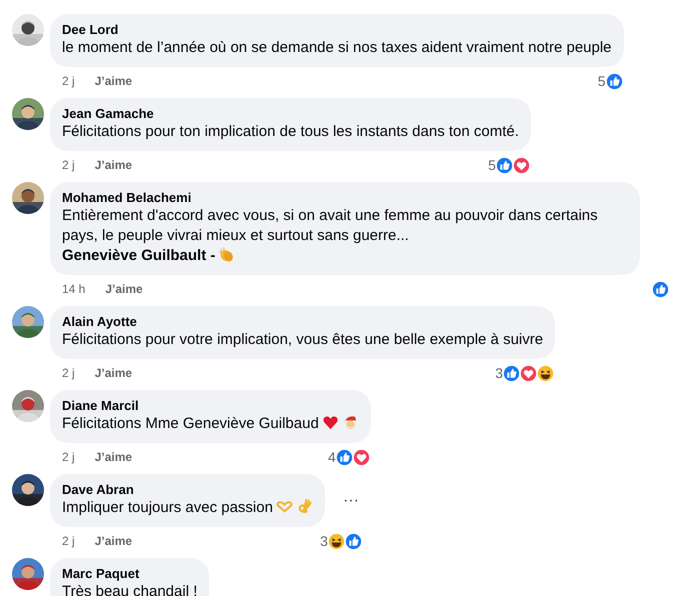 The height and width of the screenshot is (596, 683). Describe the element at coordinates (210, 406) in the screenshot. I see `author-name: Diane Marcil` at that location.